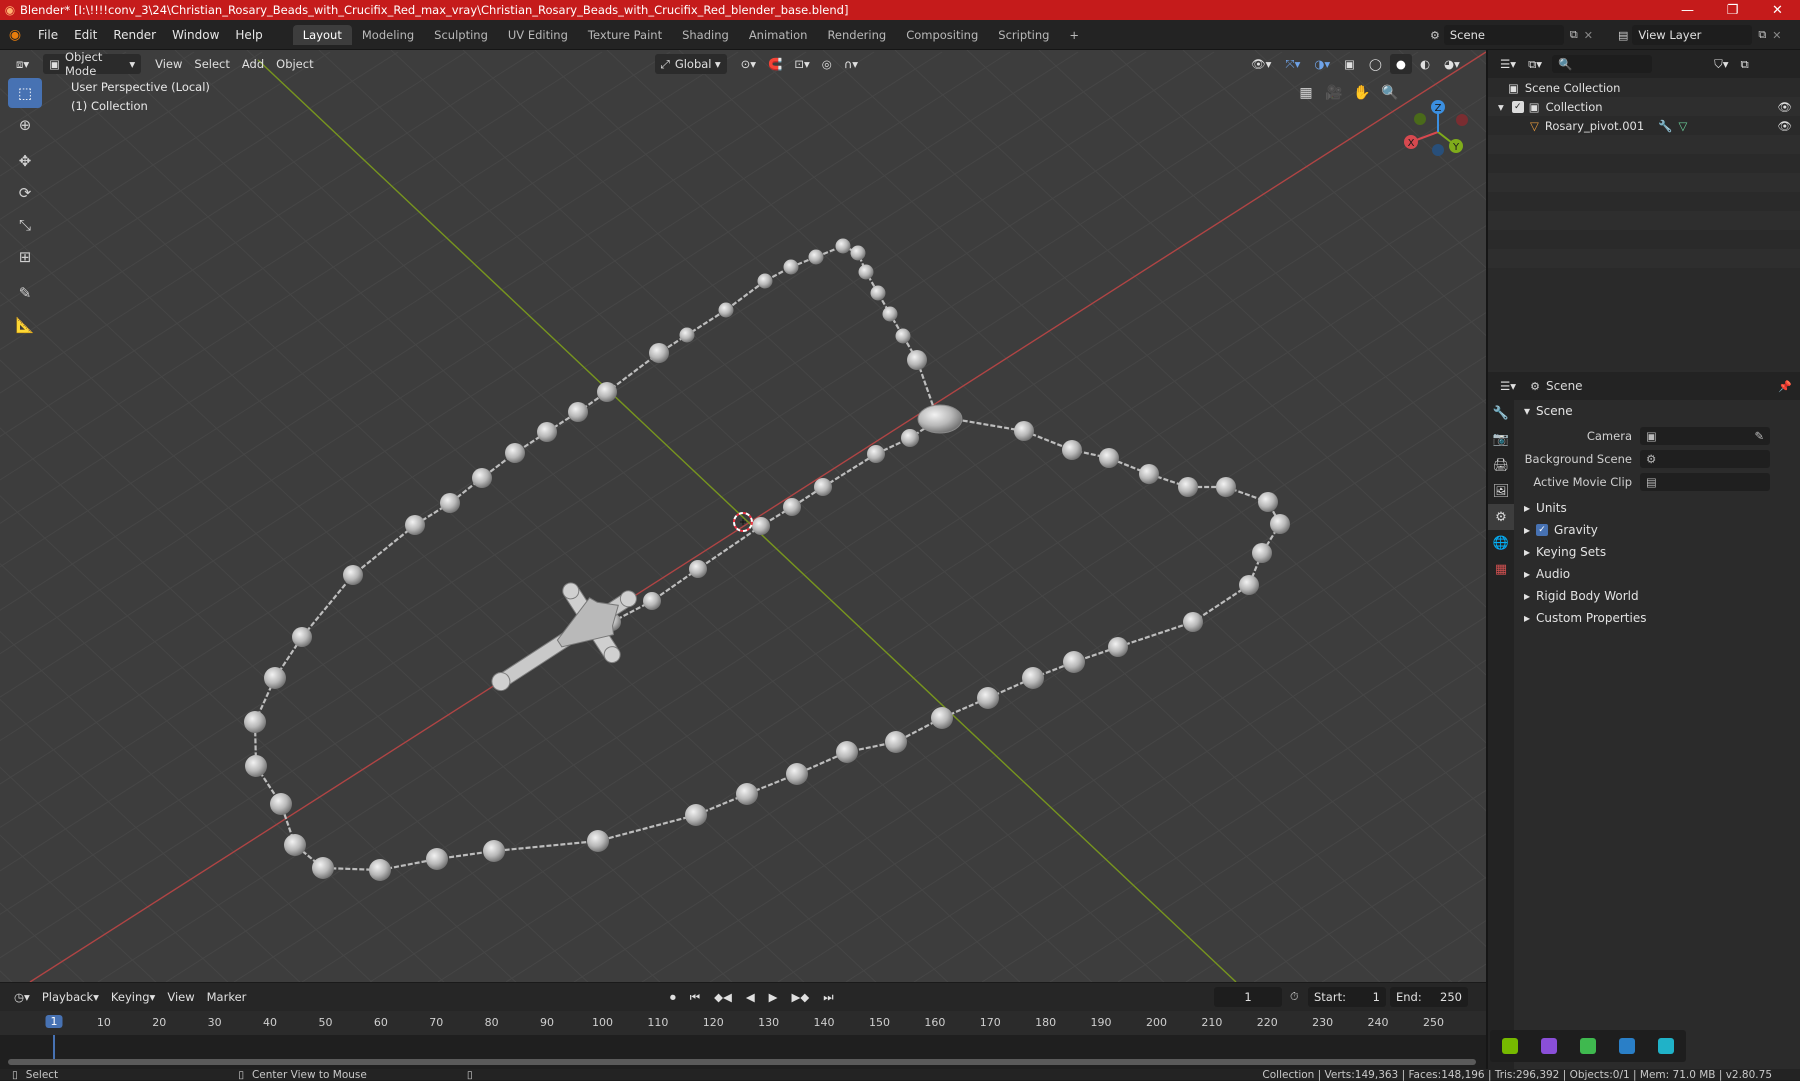 Image resolution: width=1800 pixels, height=1081 pixels. What do you see at coordinates (322, 34) in the screenshot?
I see `tab-layout: Layout` at bounding box center [322, 34].